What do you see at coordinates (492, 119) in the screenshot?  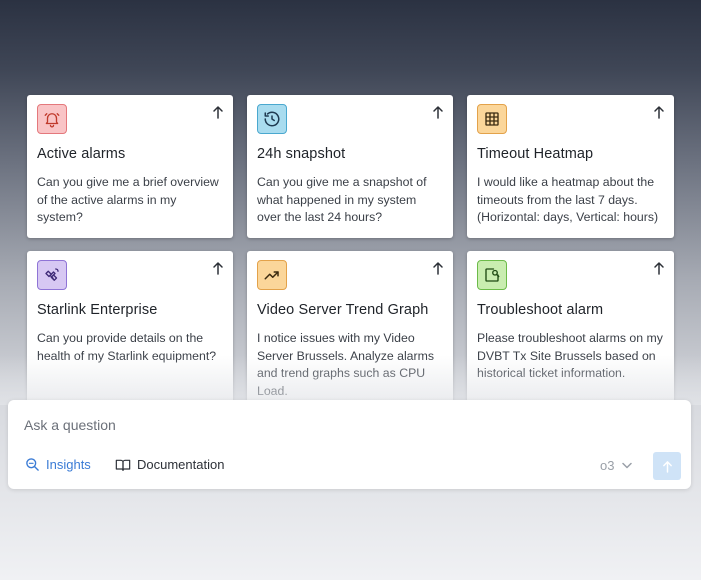 I see `grid-icon` at bounding box center [492, 119].